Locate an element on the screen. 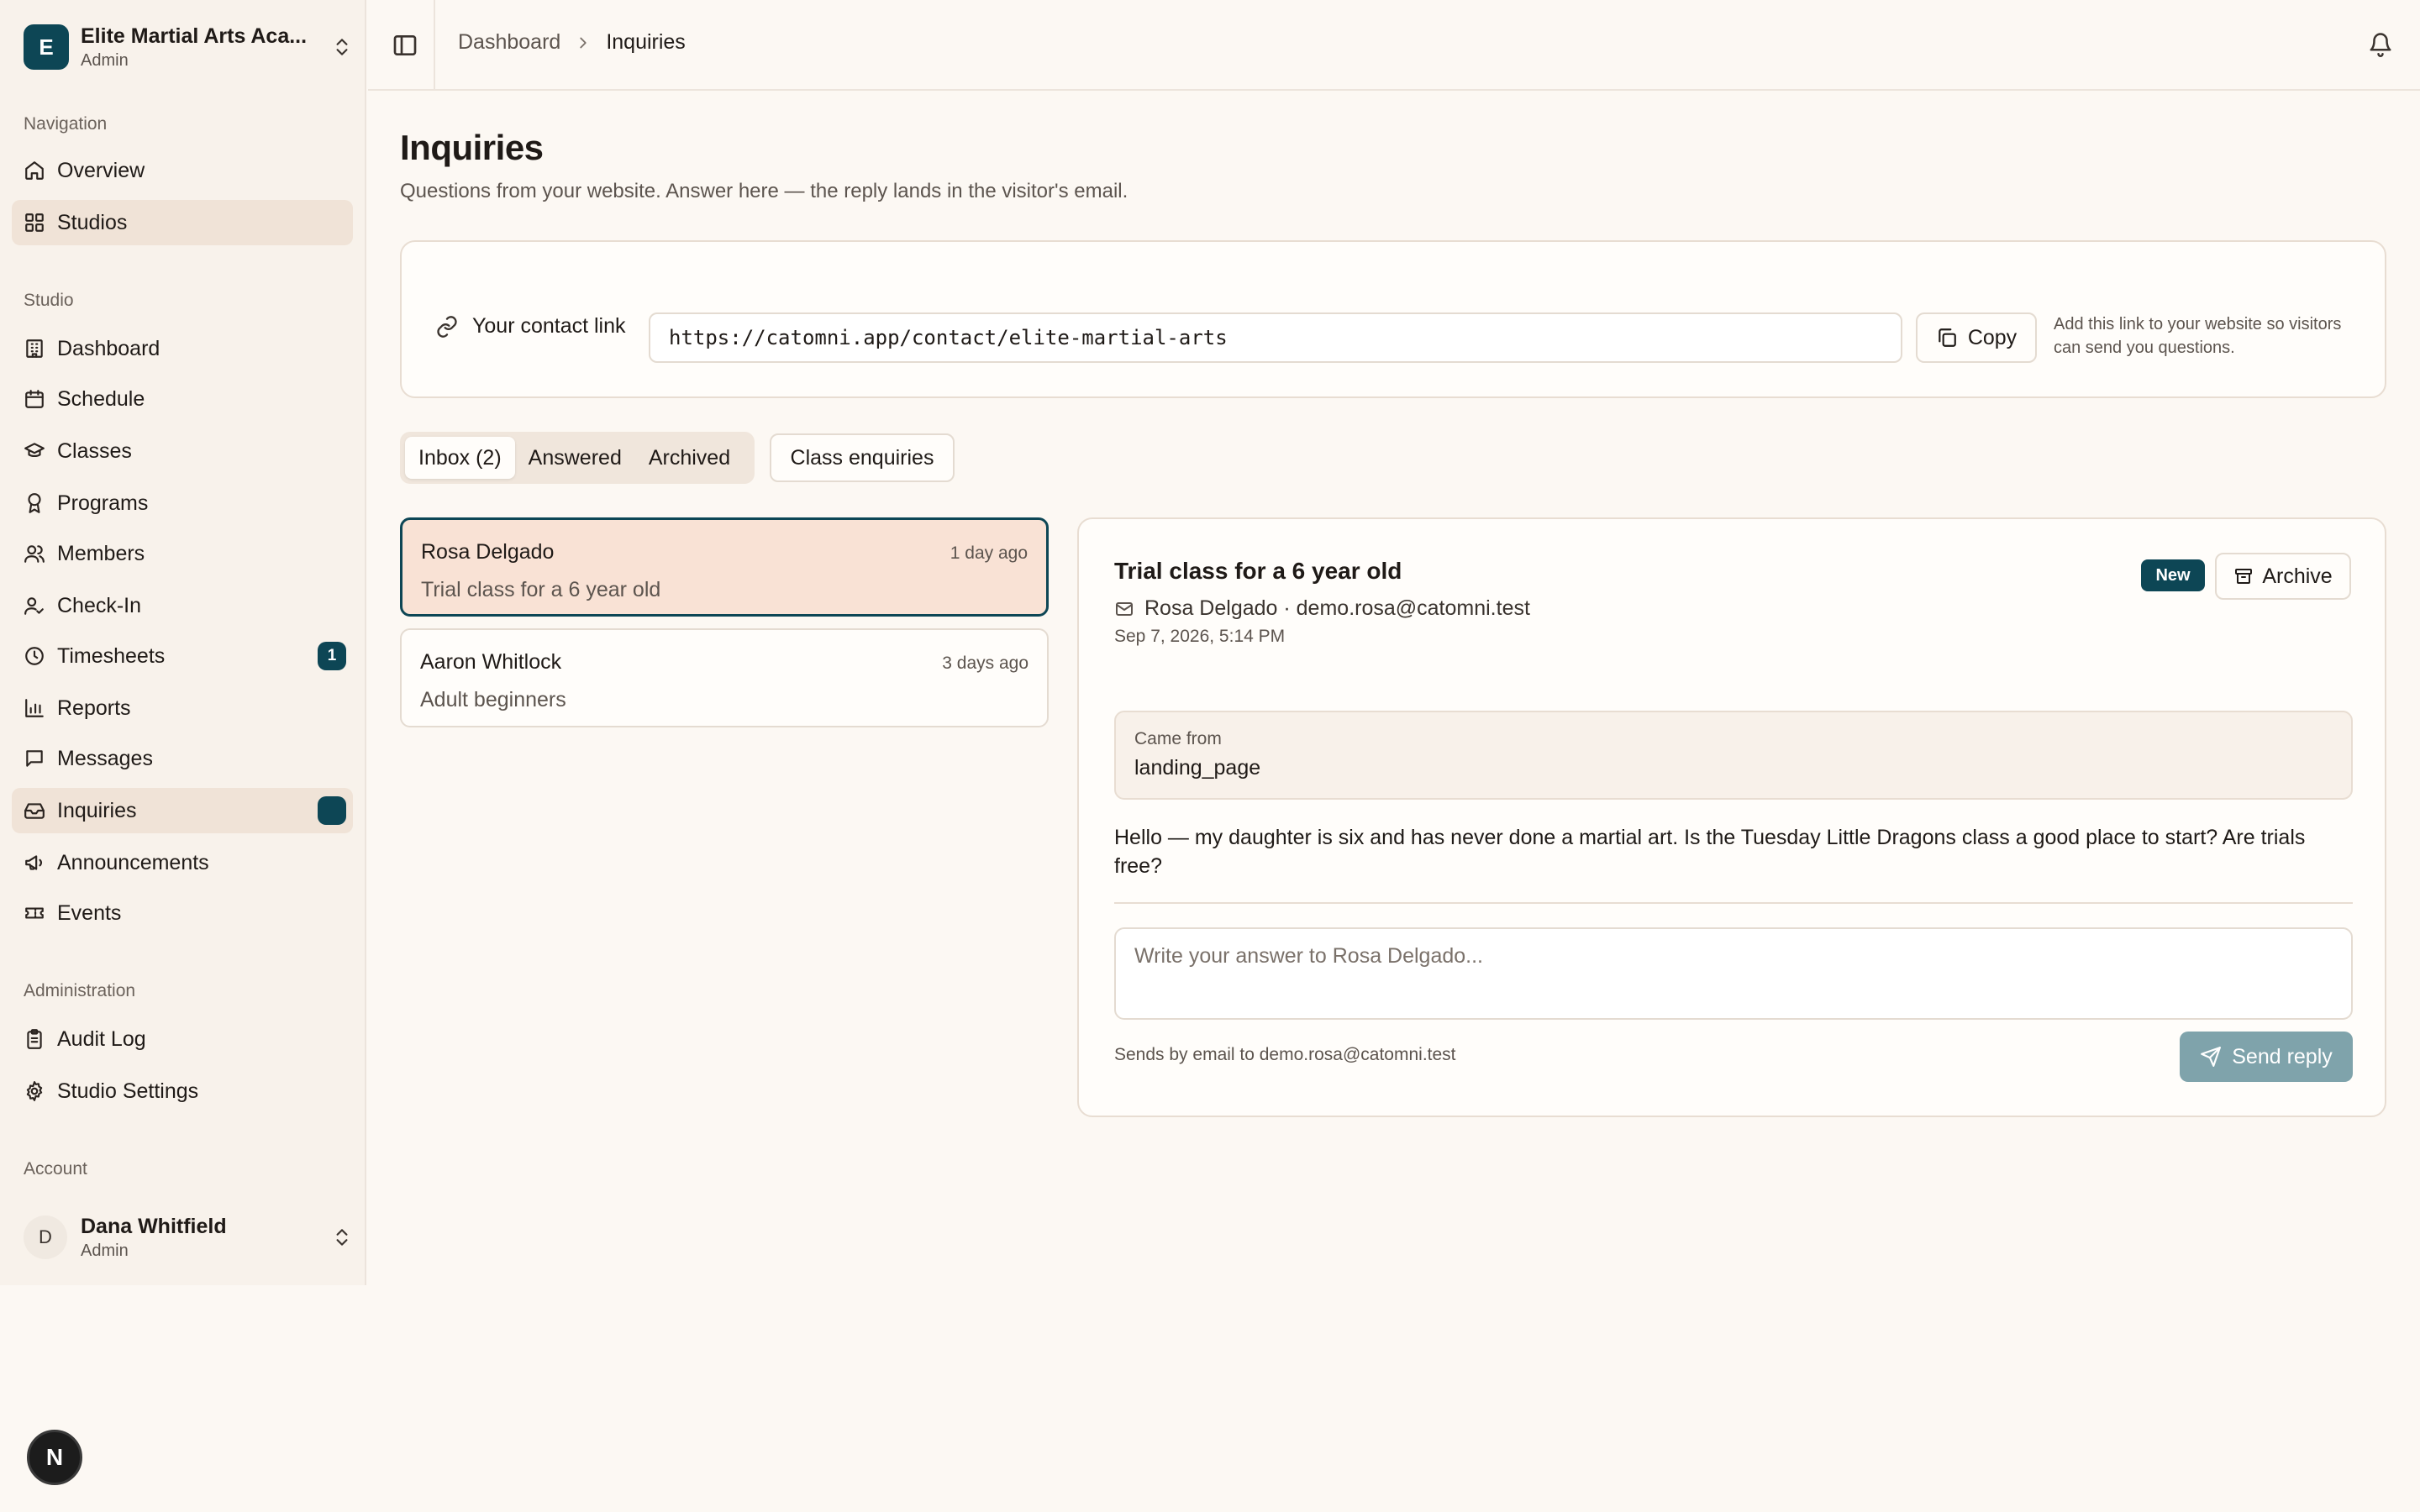 This screenshot has width=2420, height=1512. bell-icon is located at coordinates (2381, 44).